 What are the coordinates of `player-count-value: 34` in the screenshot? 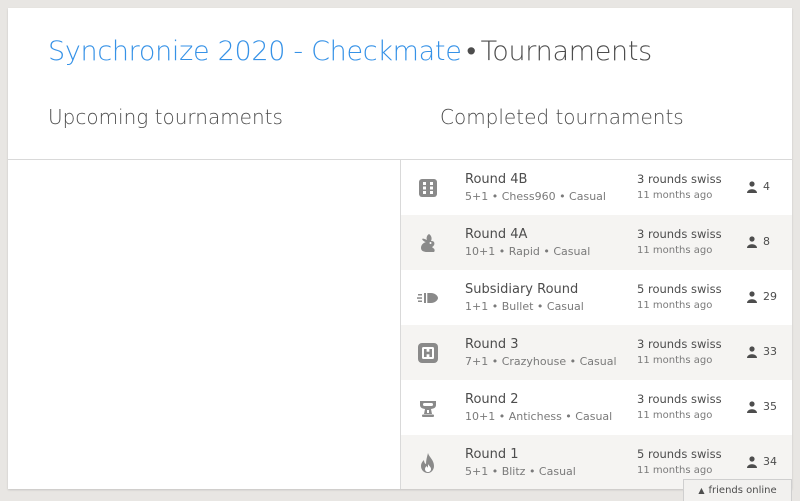 It's located at (770, 461).